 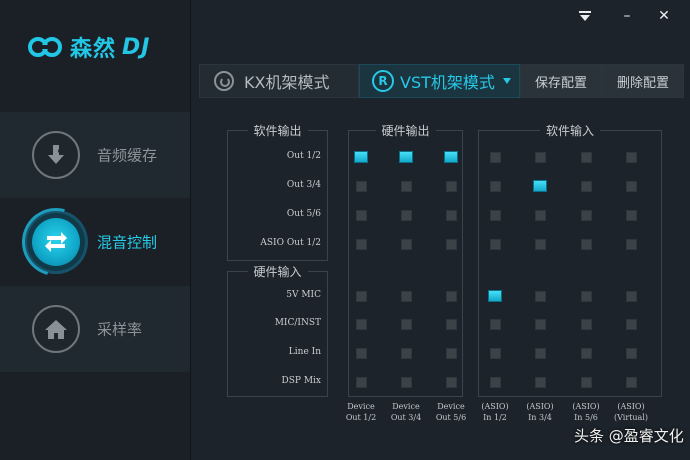 What do you see at coordinates (664, 16) in the screenshot?
I see `close-button: ✕` at bounding box center [664, 16].